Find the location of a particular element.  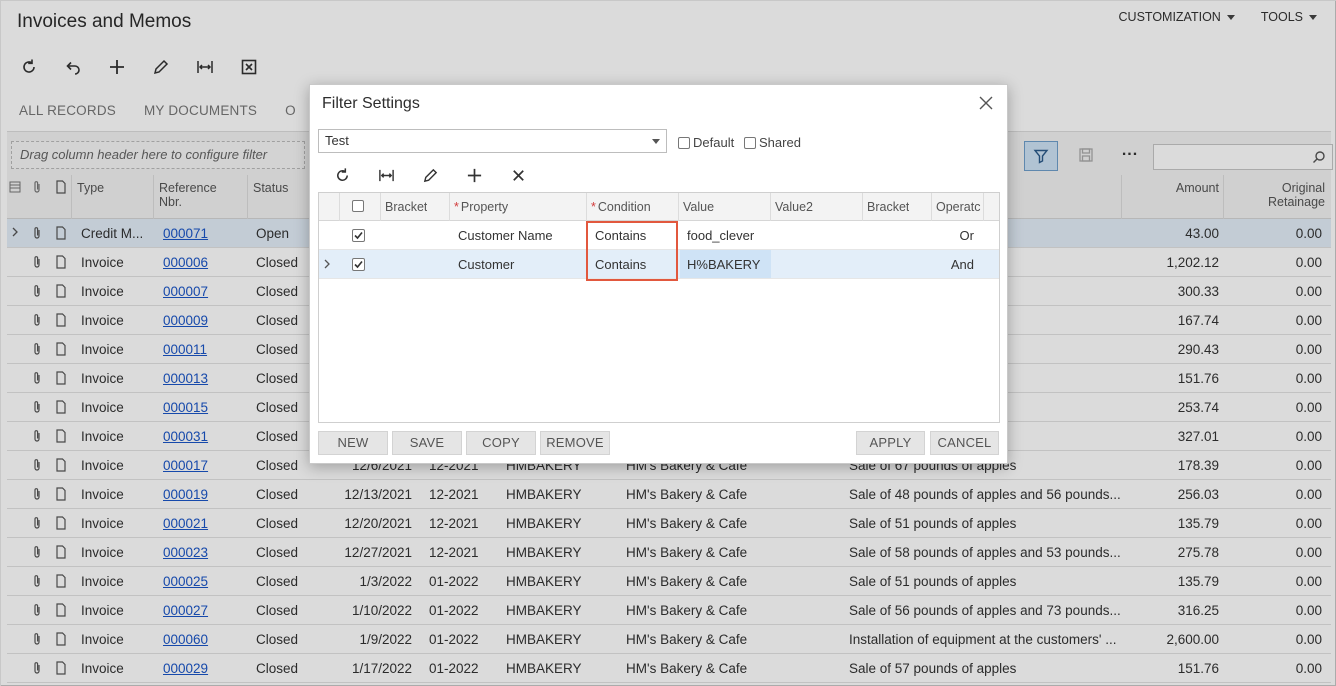

save-button: SAVE is located at coordinates (427, 443).